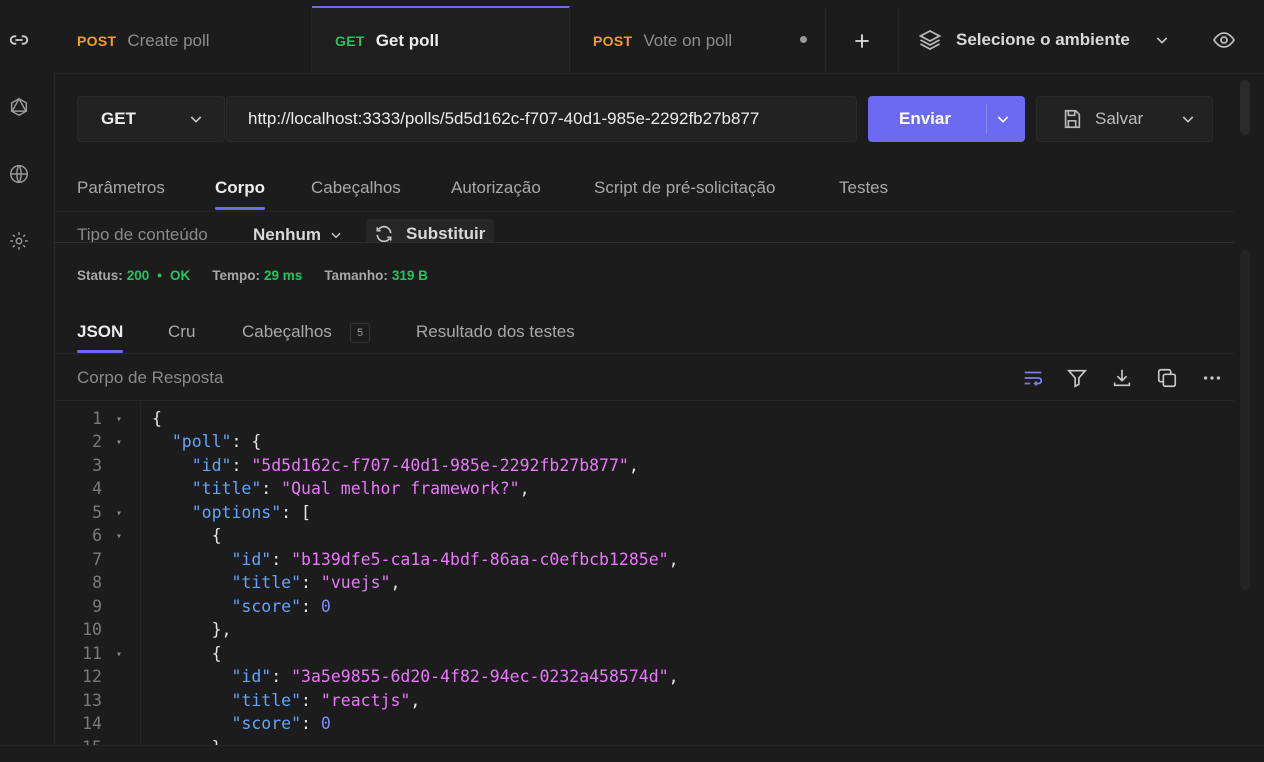 The width and height of the screenshot is (1264, 762). I want to click on save-button: Salvar, so click(1124, 119).